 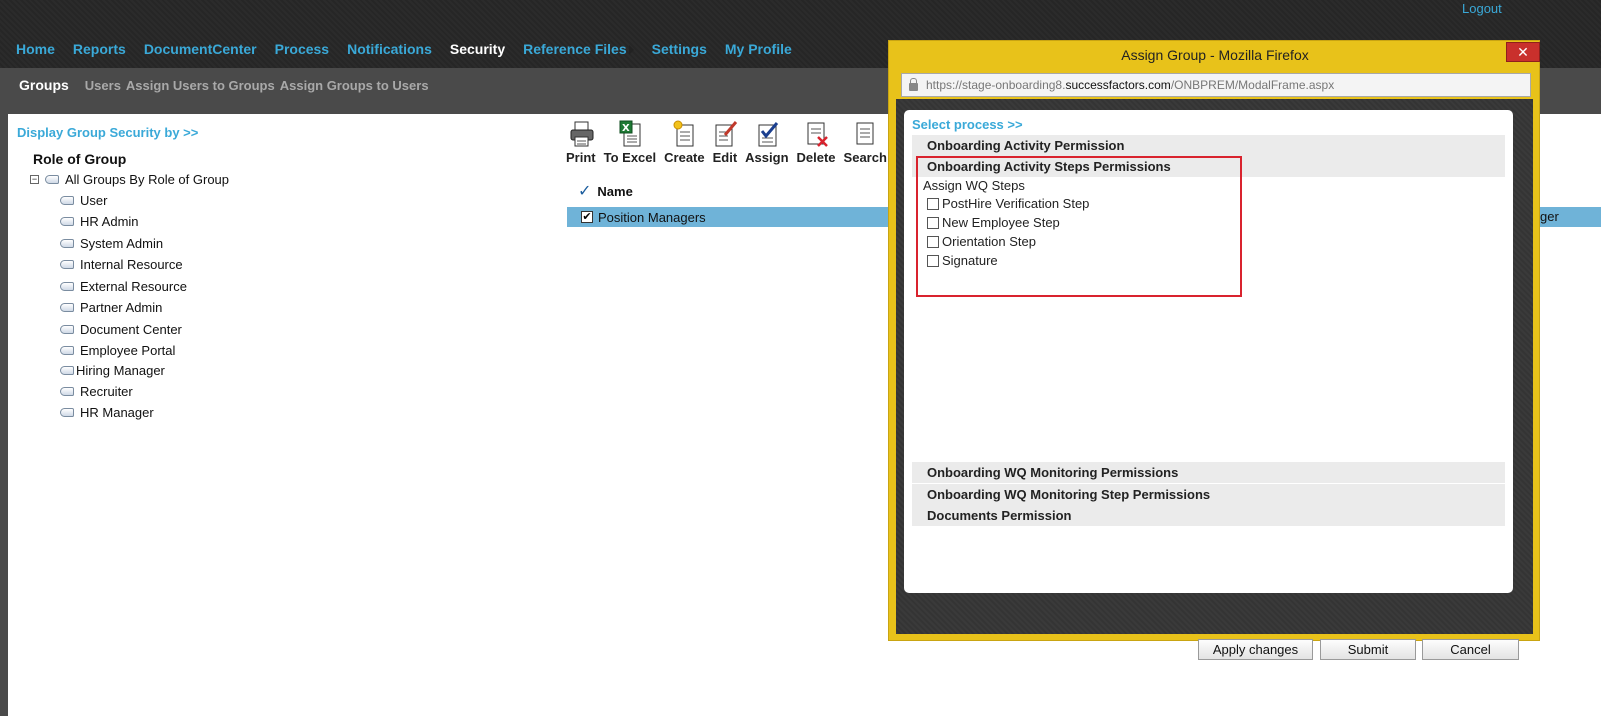 What do you see at coordinates (103, 85) in the screenshot?
I see `subnav-users: Users` at bounding box center [103, 85].